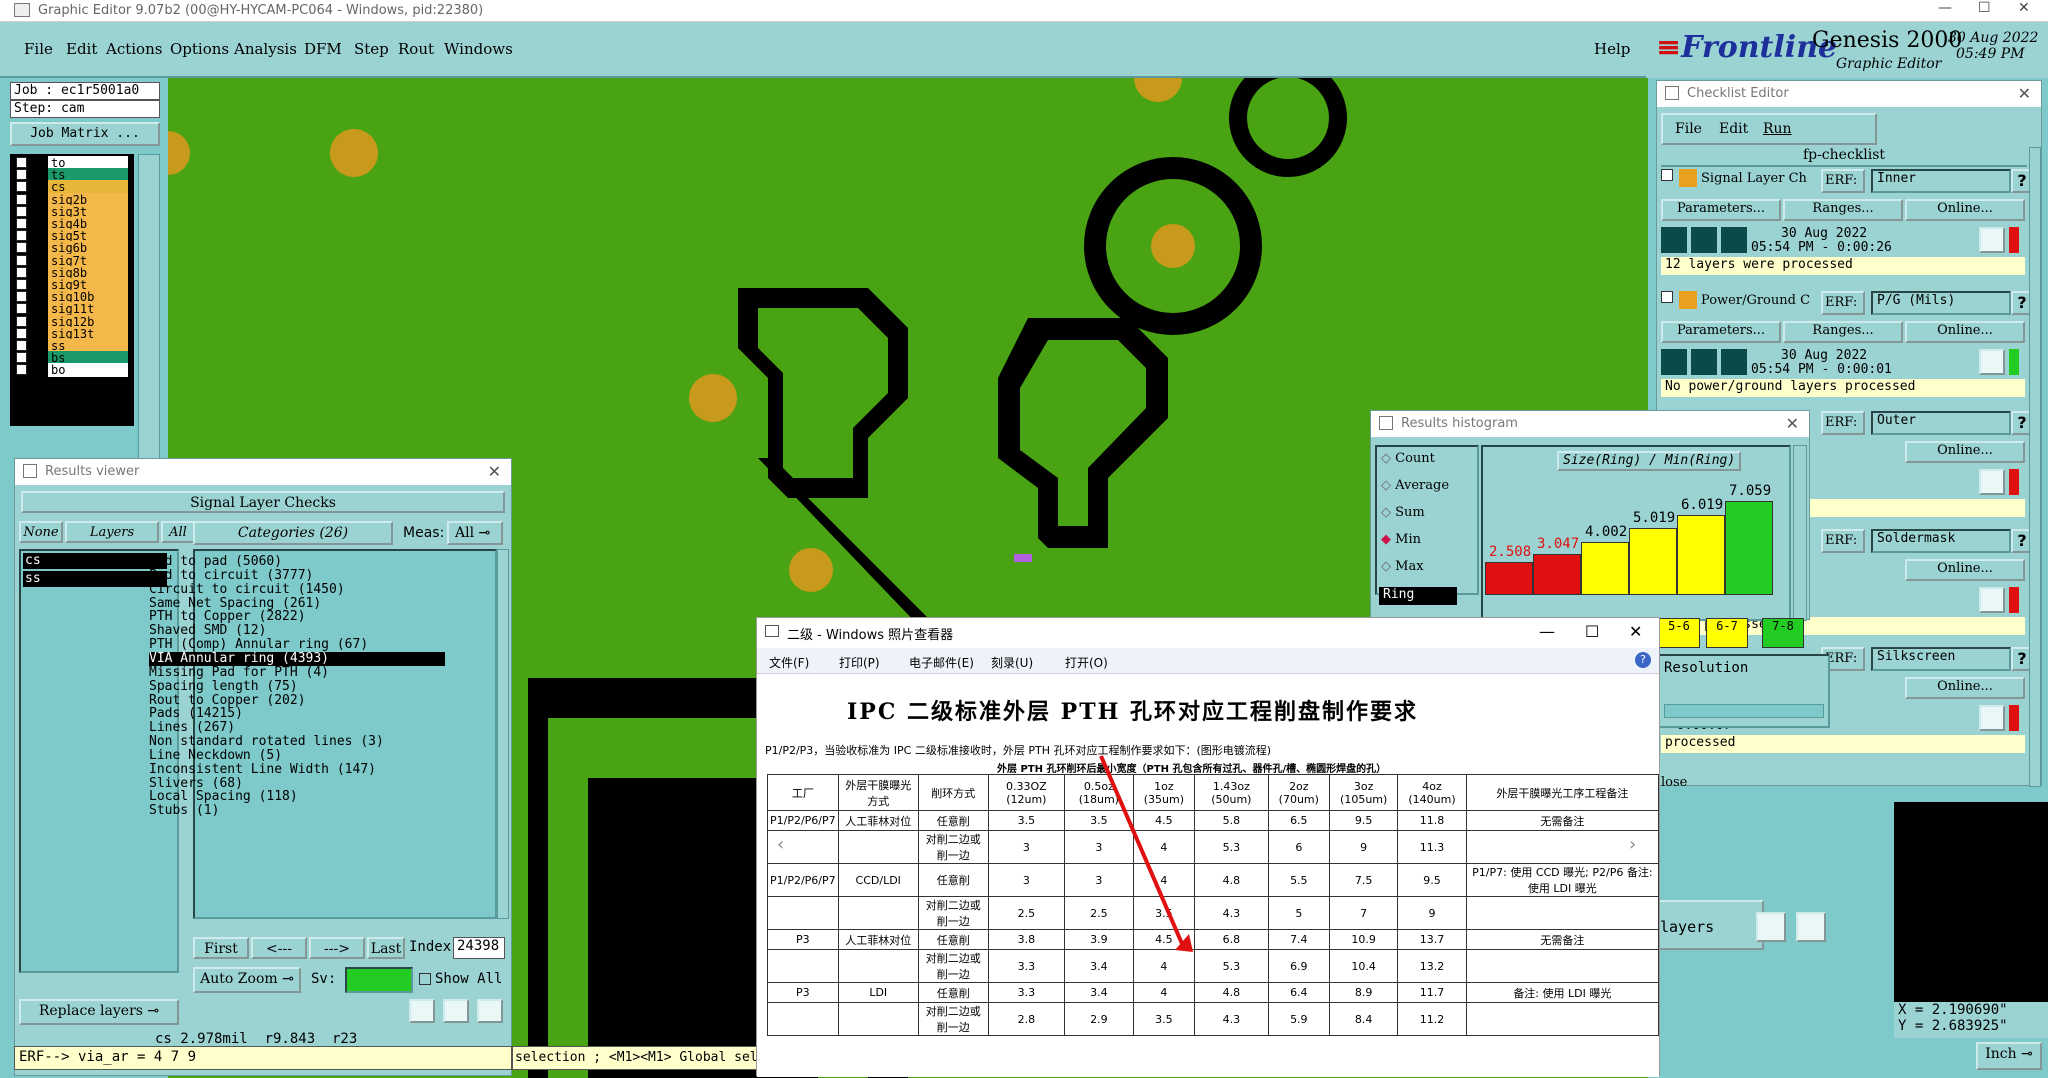 Image resolution: width=2048 pixels, height=1078 pixels. What do you see at coordinates (1632, 844) in the screenshot?
I see `next-image-icon: ›` at bounding box center [1632, 844].